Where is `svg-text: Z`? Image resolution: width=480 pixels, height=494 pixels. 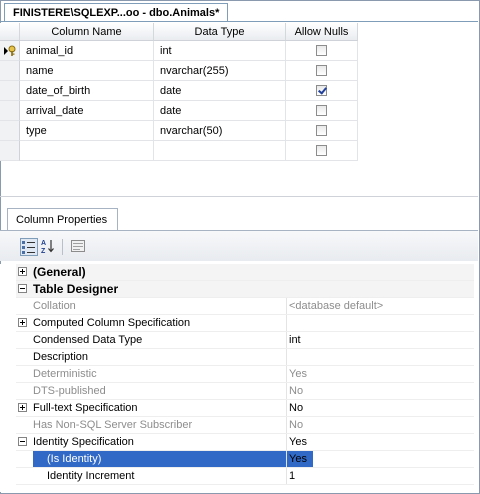
svg-text: Z is located at coordinates (43, 251).